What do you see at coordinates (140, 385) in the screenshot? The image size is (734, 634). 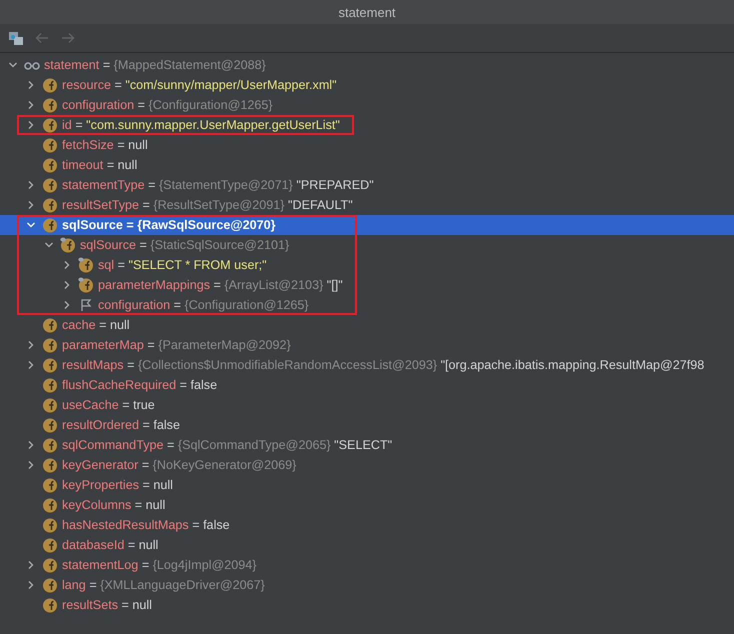 I see `variable-text: flushCacheRequired = false` at bounding box center [140, 385].